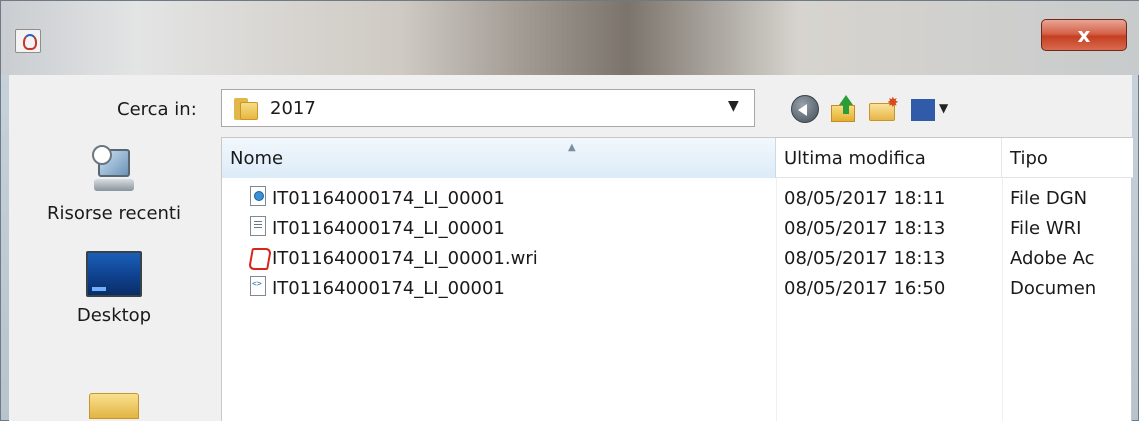  Describe the element at coordinates (247, 109) in the screenshot. I see `folder-icon` at that location.